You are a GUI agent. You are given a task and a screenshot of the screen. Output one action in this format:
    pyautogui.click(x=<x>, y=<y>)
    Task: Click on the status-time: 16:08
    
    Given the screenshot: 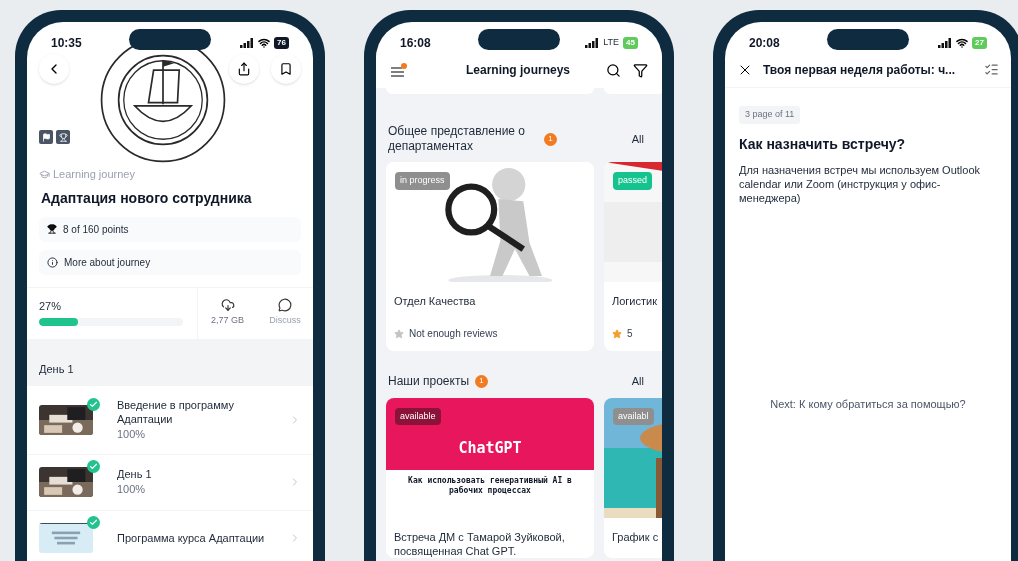 What is the action you would take?
    pyautogui.click(x=415, y=43)
    